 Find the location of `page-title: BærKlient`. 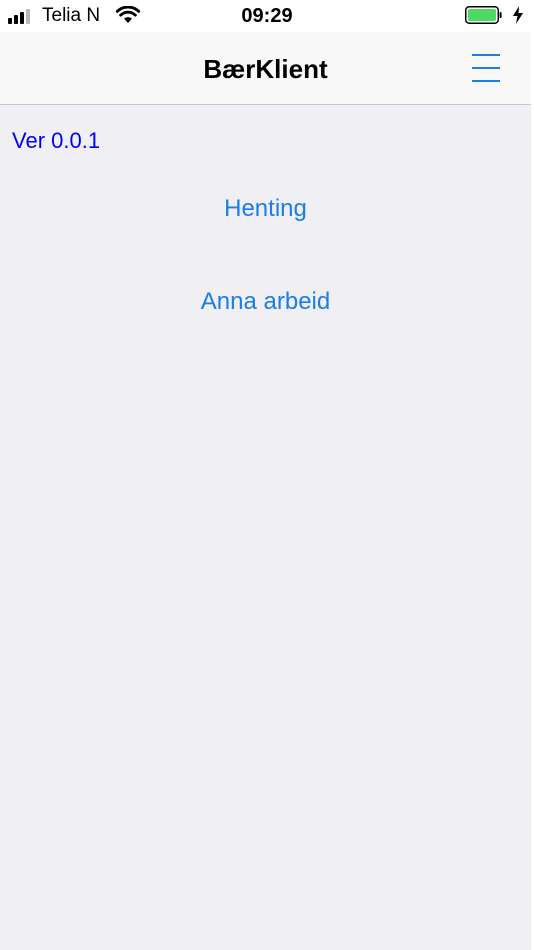

page-title: BærKlient is located at coordinates (265, 69).